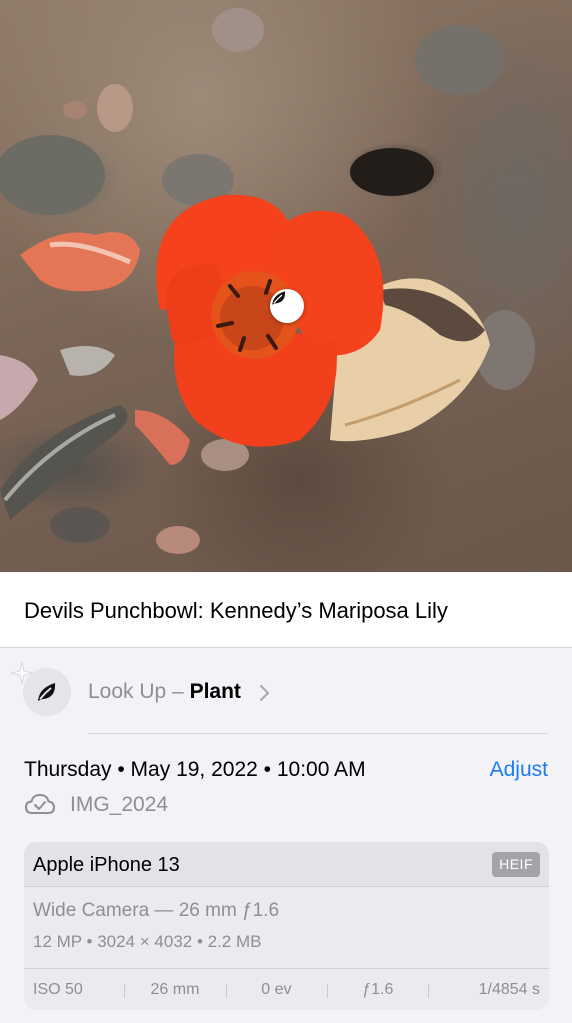 This screenshot has width=572, height=1023. Describe the element at coordinates (58, 989) in the screenshot. I see `exif-iso: ISO 50` at that location.